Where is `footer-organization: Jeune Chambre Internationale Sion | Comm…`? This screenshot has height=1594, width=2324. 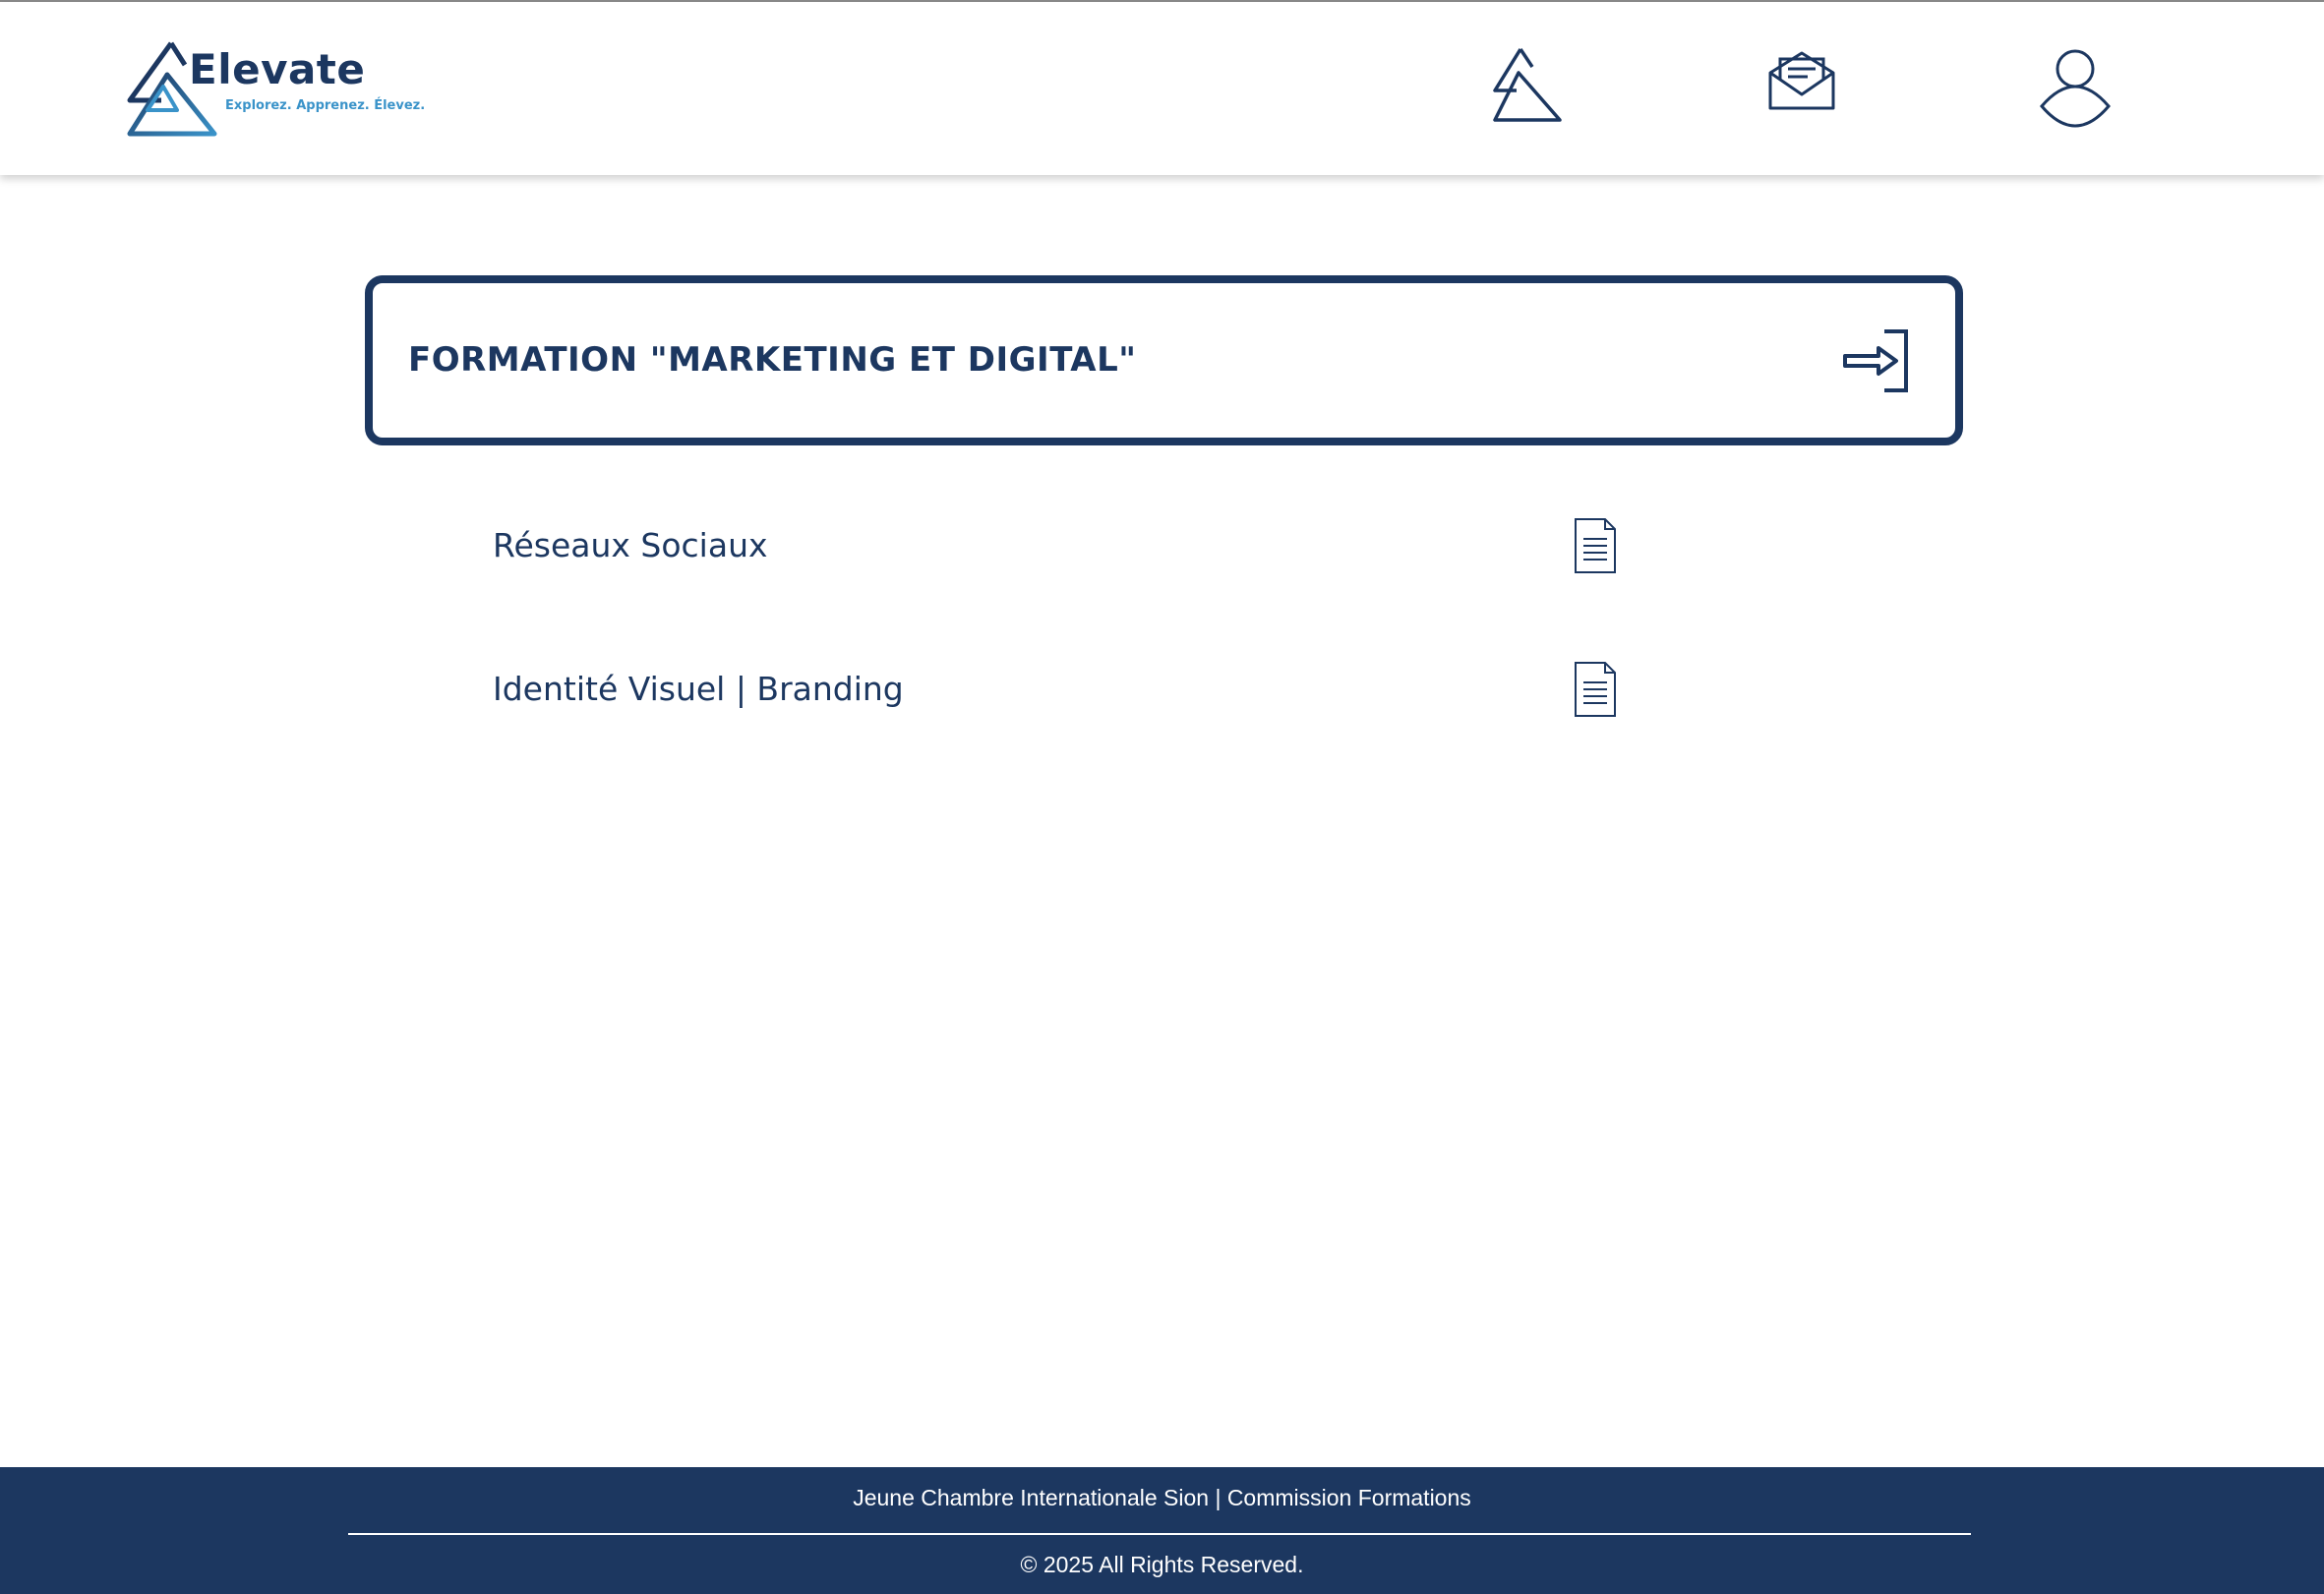 footer-organization: Jeune Chambre Internationale Sion | Comm… is located at coordinates (1162, 1497).